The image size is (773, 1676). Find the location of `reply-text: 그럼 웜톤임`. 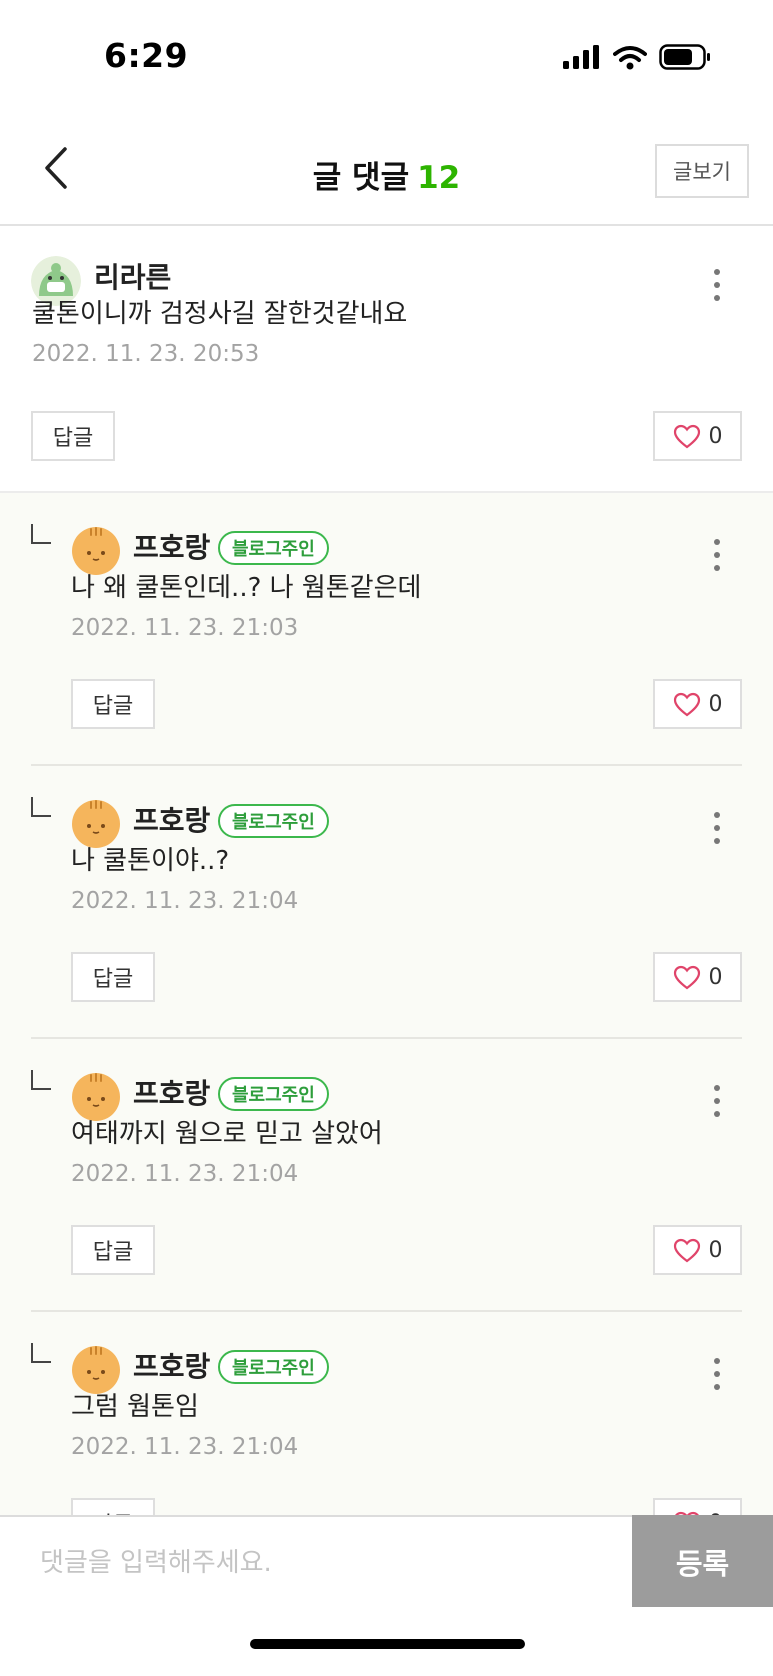

reply-text: 그럼 웜톤임 is located at coordinates (135, 1407).